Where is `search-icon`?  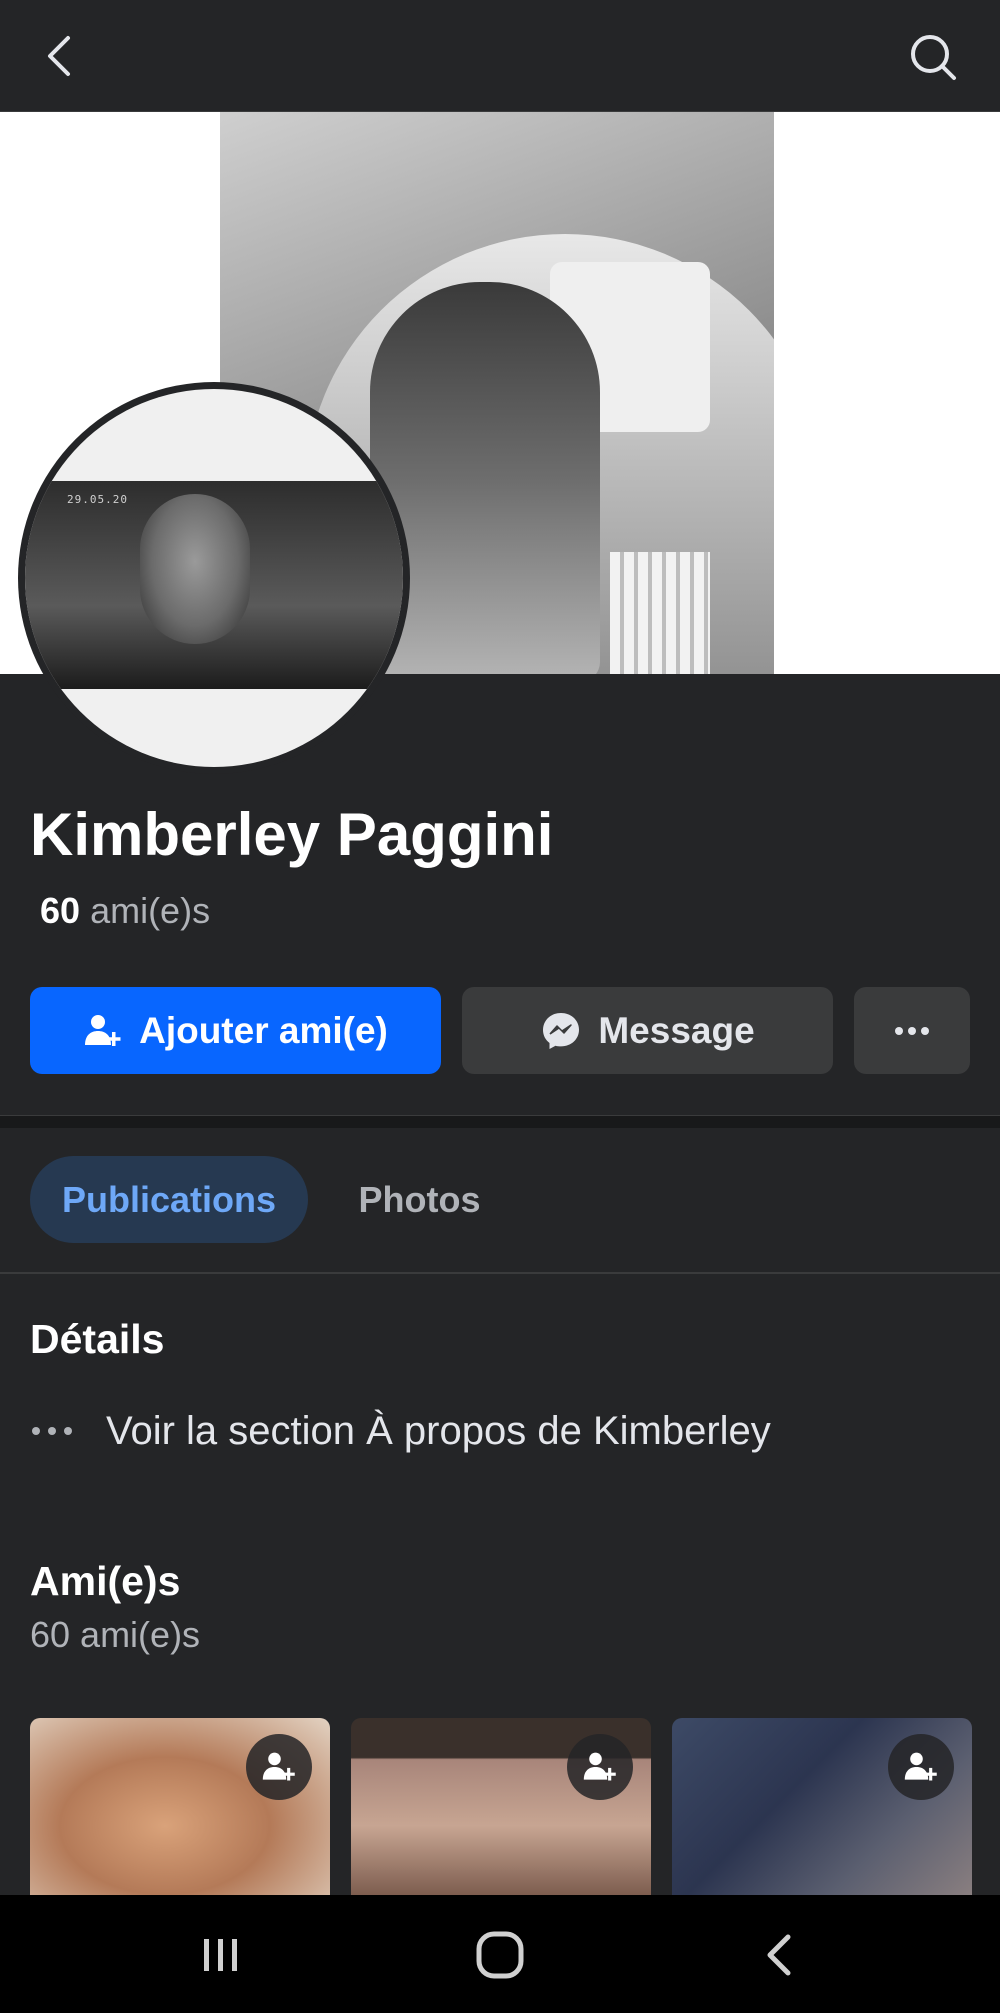 search-icon is located at coordinates (933, 57).